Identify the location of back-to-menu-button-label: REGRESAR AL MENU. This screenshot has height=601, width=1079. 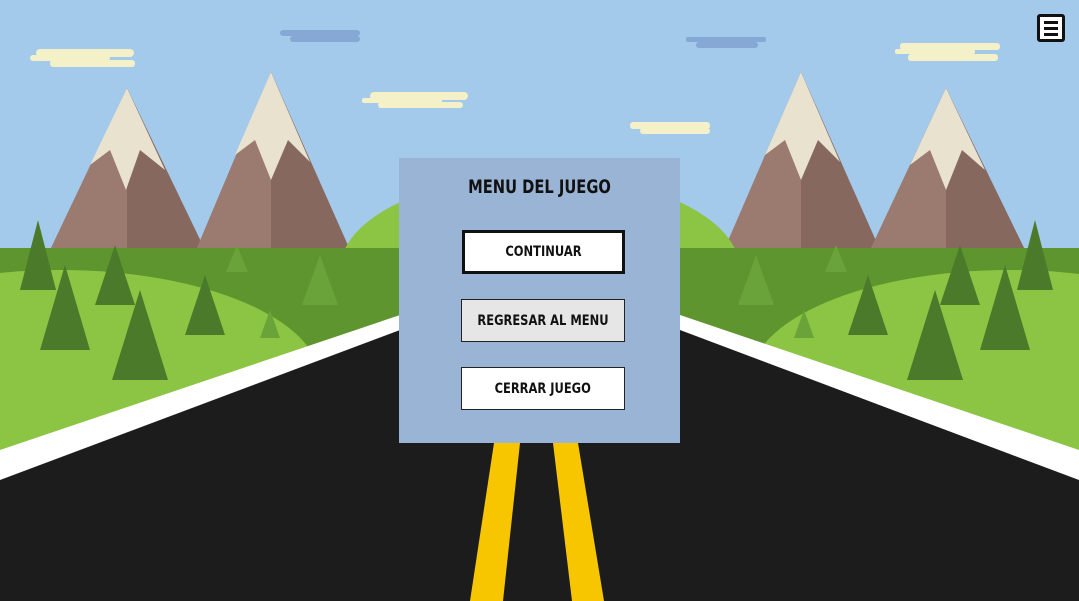
(543, 320).